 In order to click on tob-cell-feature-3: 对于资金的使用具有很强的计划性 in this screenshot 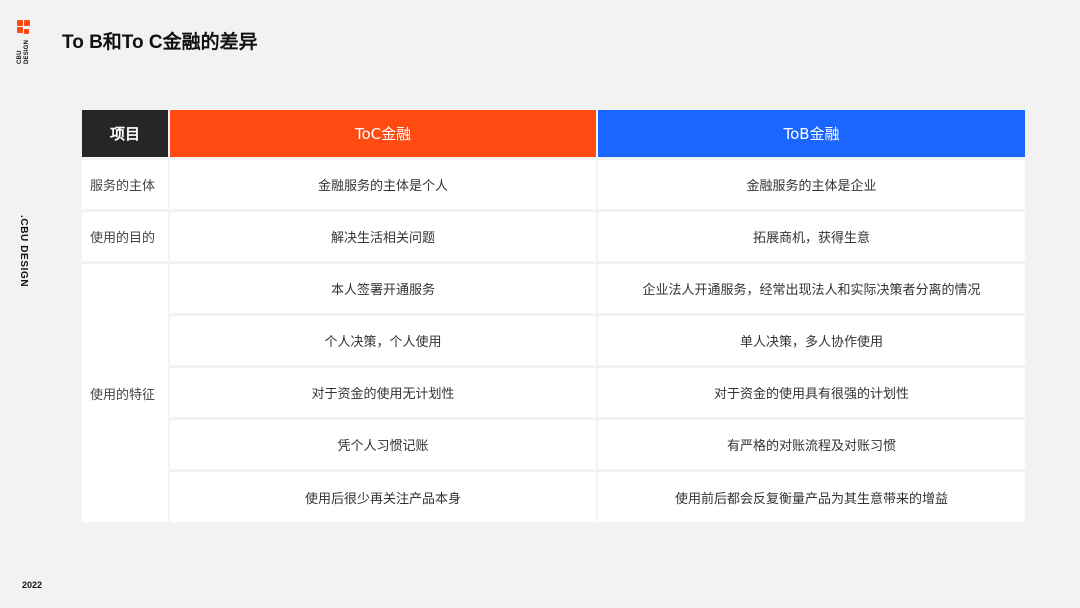, I will do `click(811, 392)`.